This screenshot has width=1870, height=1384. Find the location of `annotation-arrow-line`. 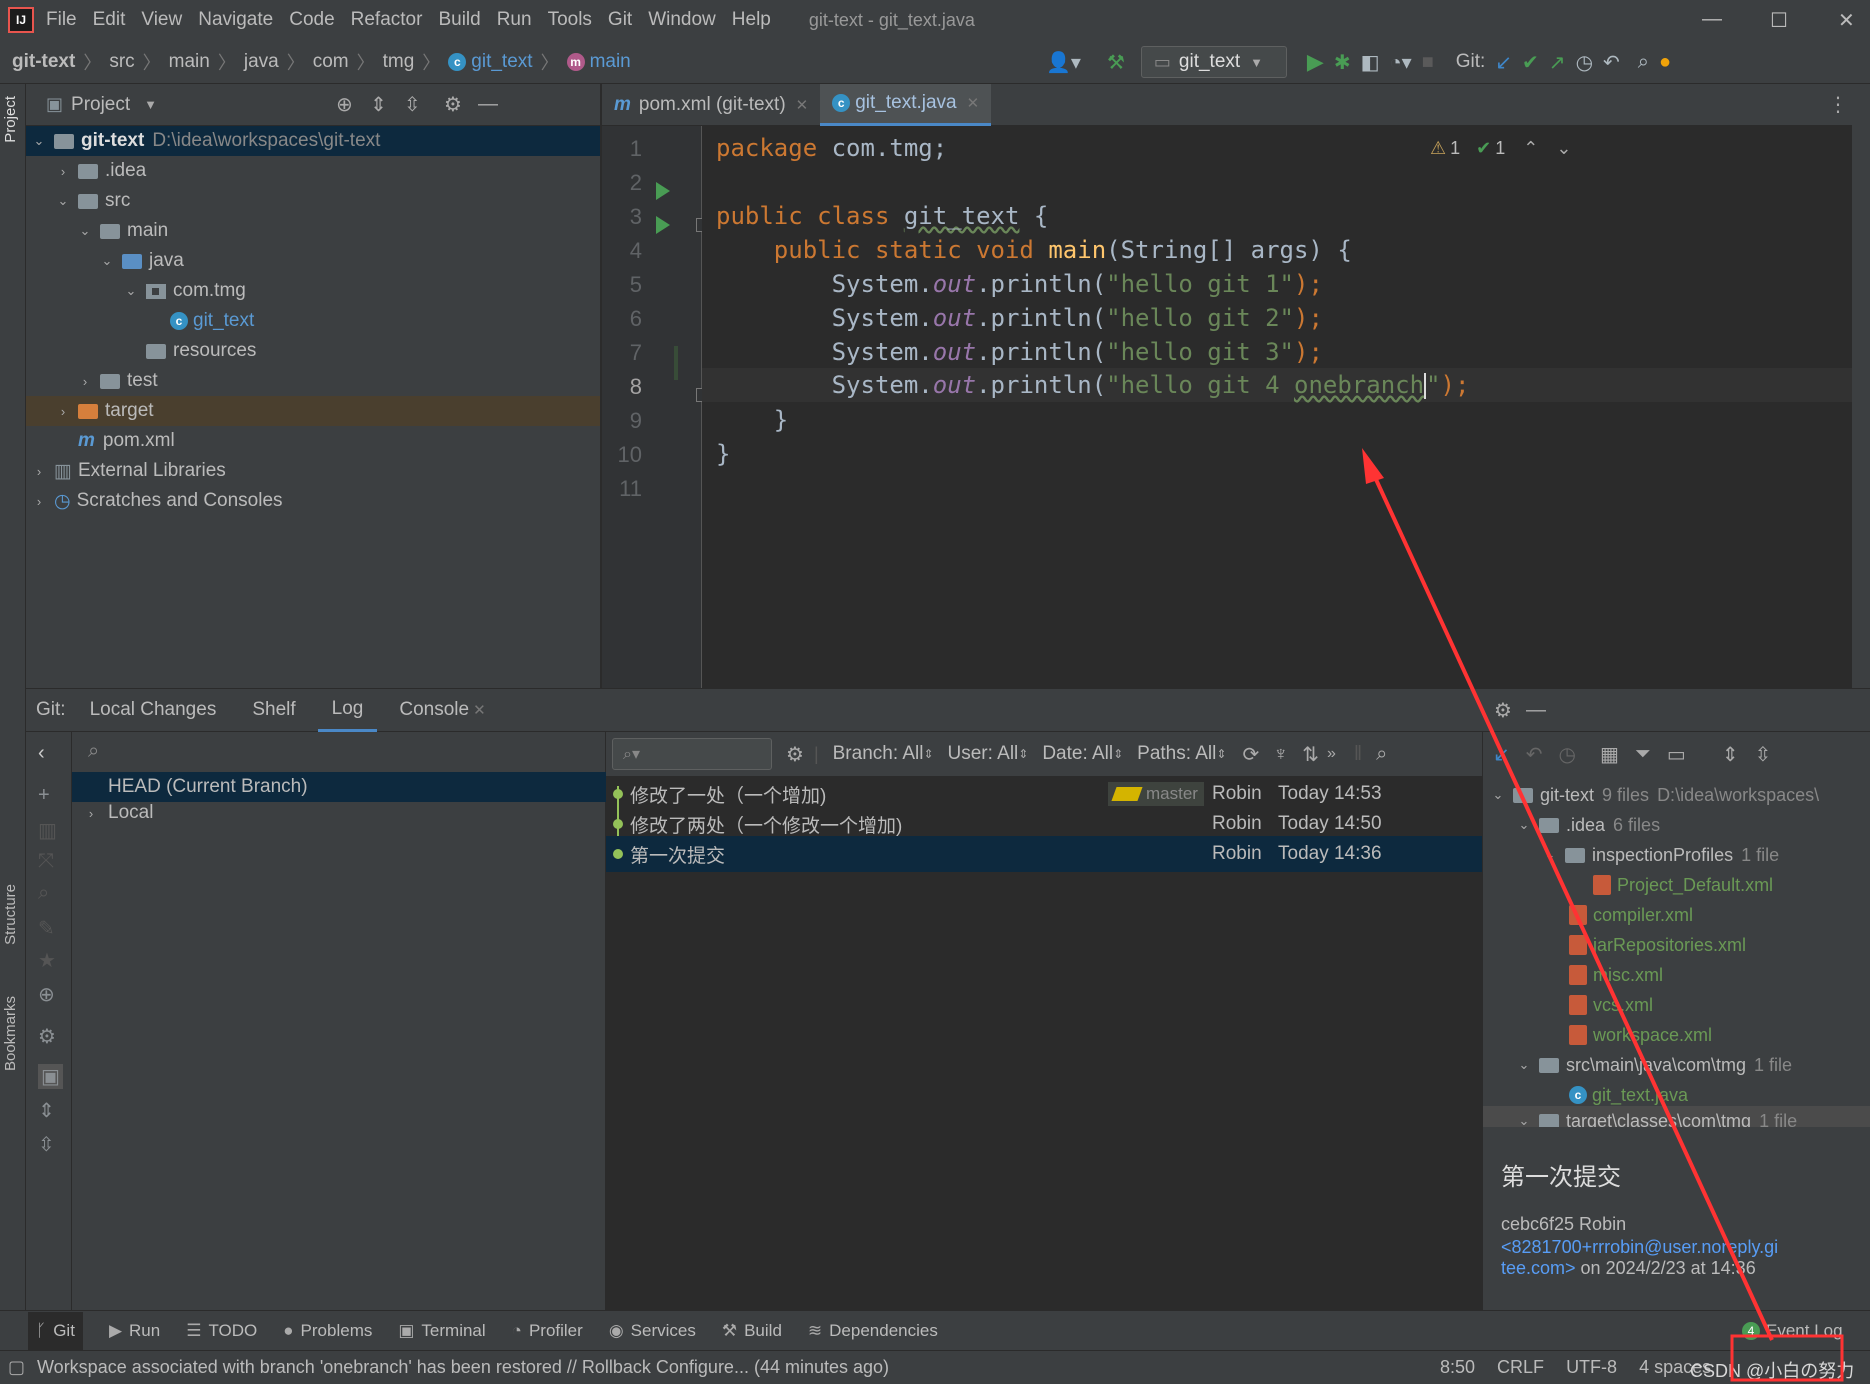

annotation-arrow-line is located at coordinates (1570, 901).